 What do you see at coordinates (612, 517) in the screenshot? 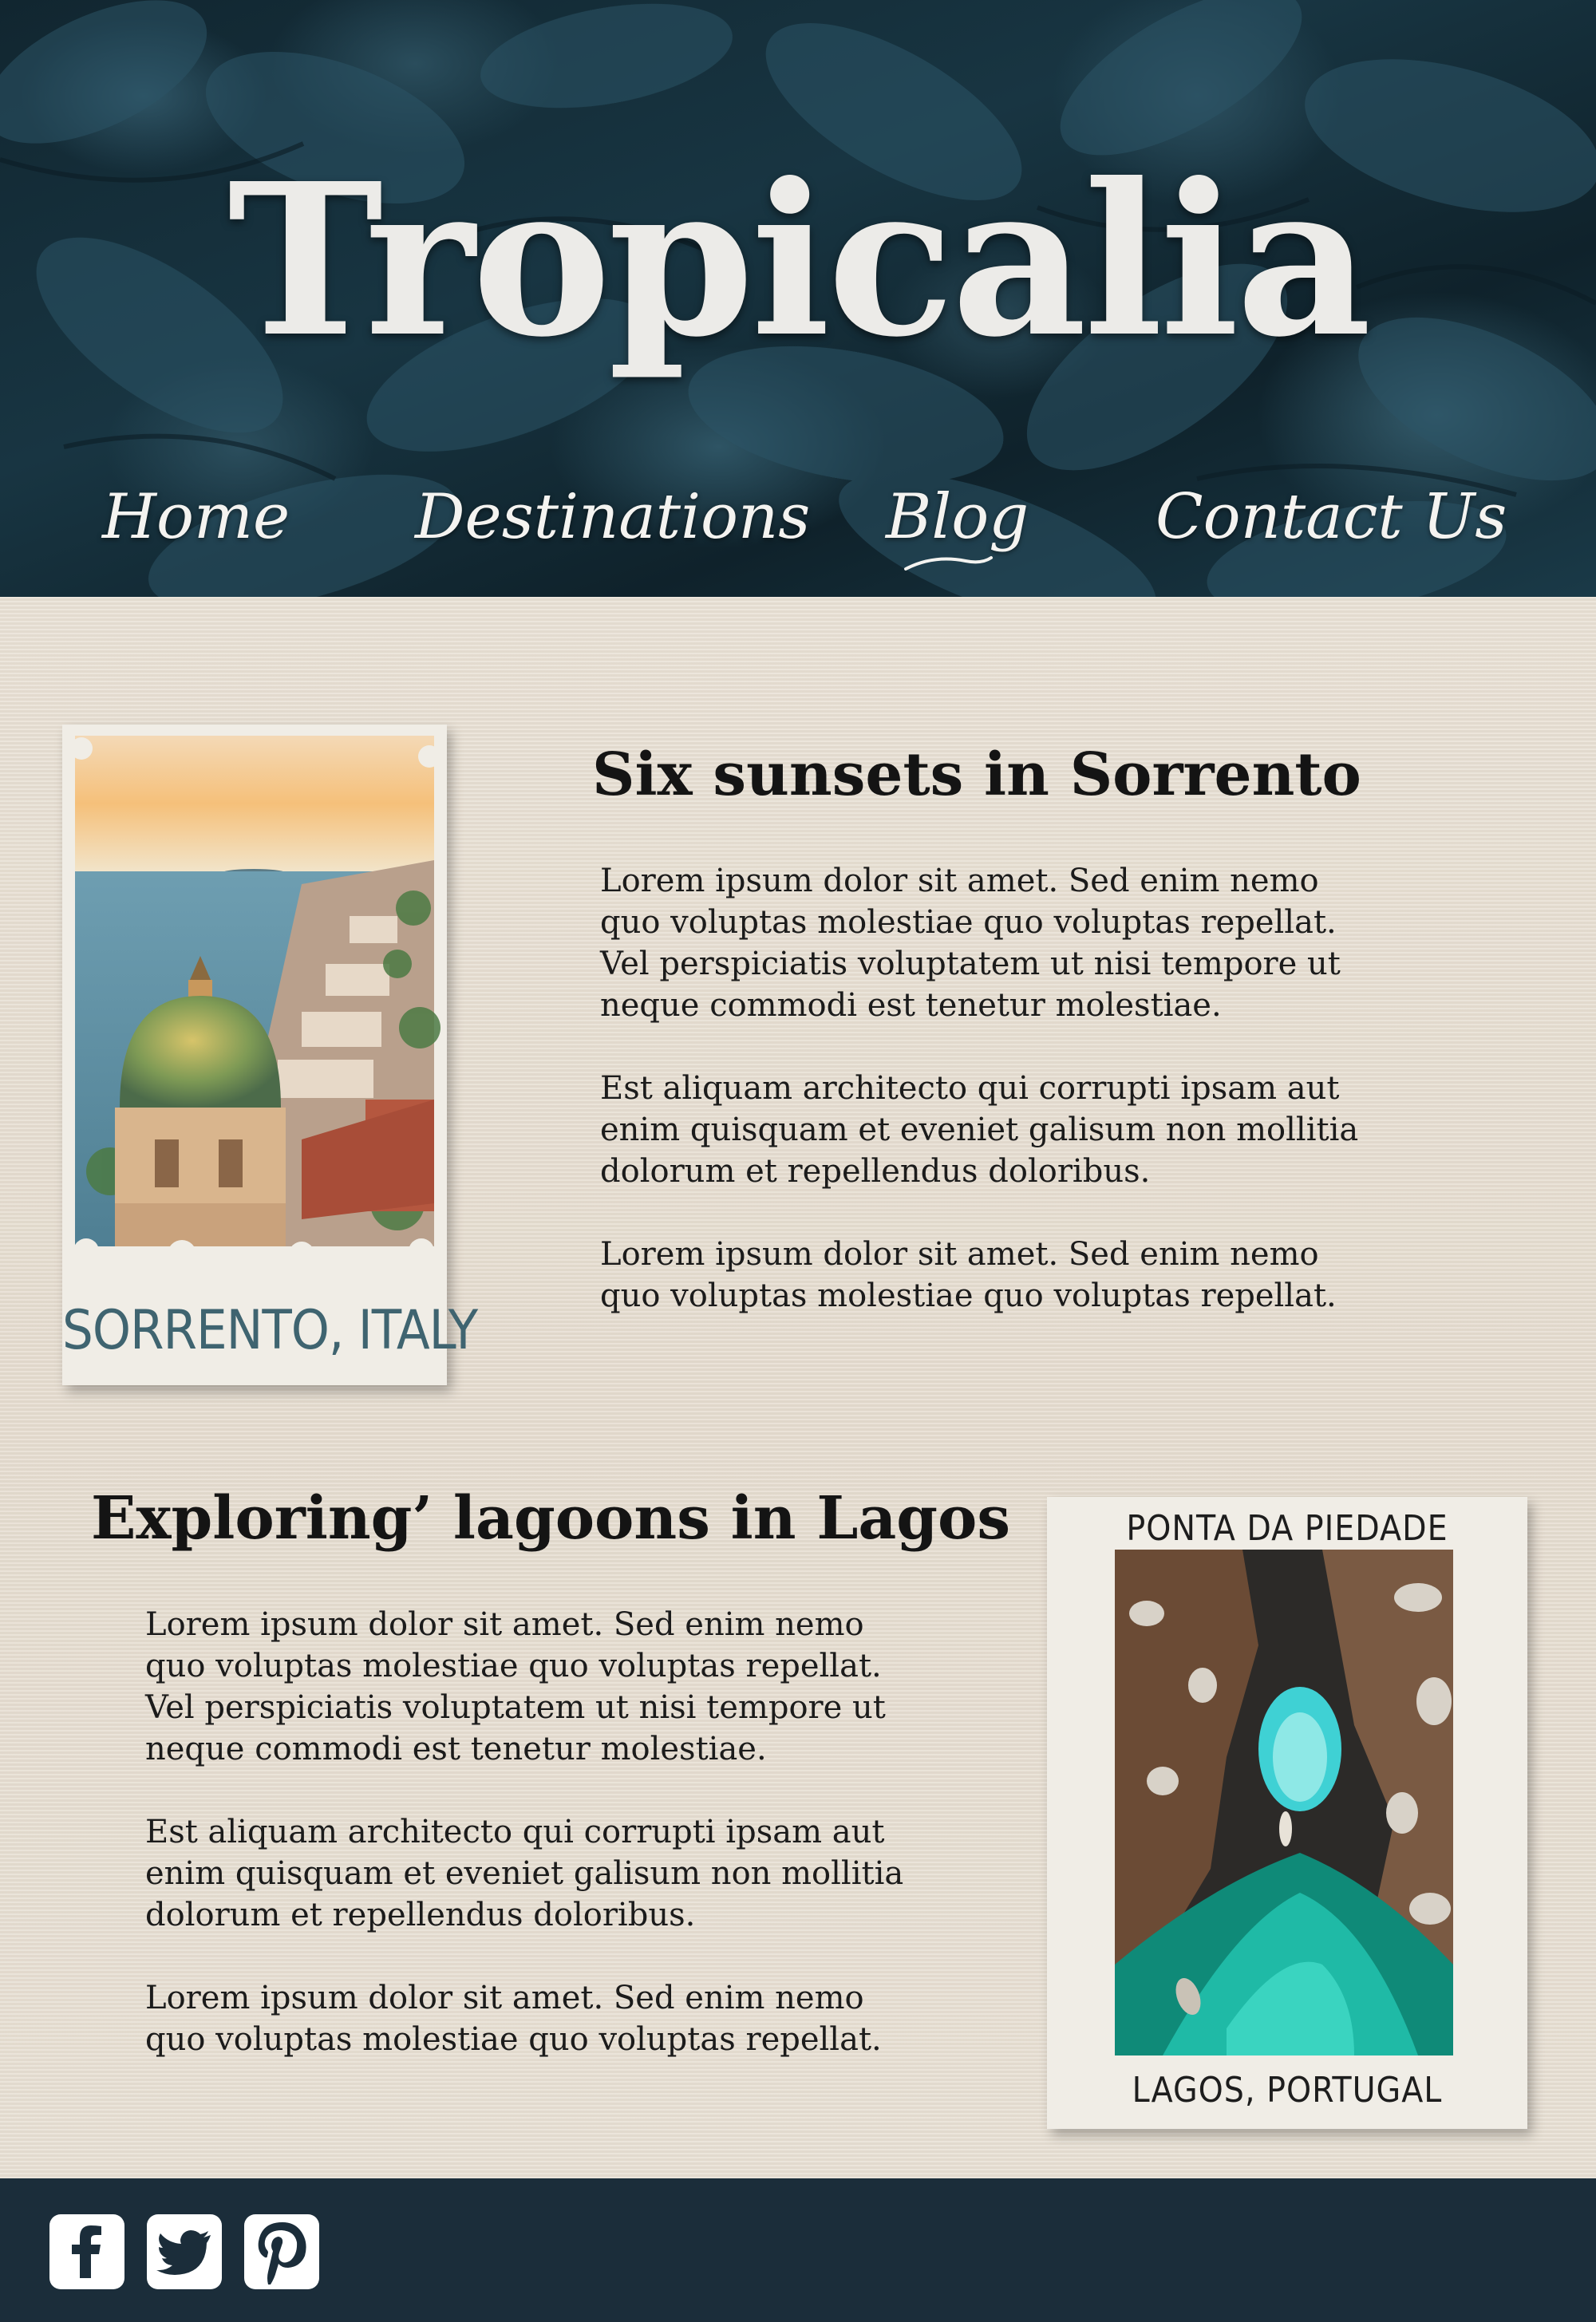
I see `nav-destinations: Destinations` at bounding box center [612, 517].